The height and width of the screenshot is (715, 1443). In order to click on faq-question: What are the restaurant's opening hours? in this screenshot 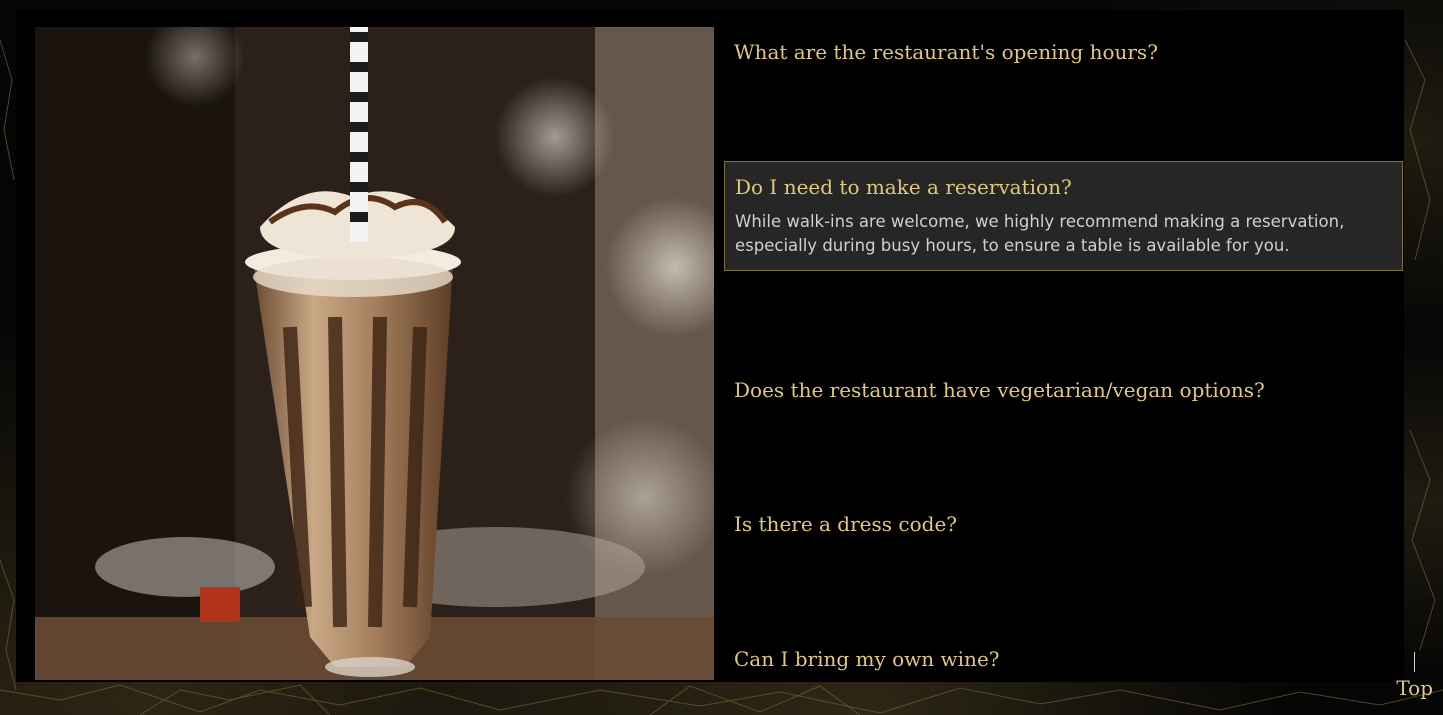, I will do `click(1063, 52)`.